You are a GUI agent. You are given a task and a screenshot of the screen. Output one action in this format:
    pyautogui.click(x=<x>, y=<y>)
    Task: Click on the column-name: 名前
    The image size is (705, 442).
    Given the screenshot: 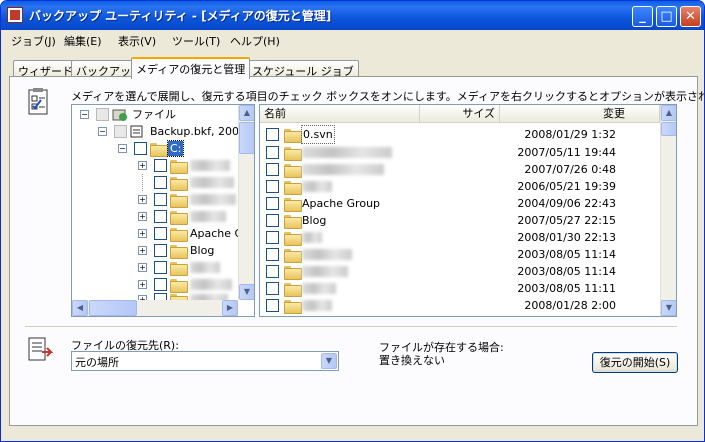 What is the action you would take?
    pyautogui.click(x=340, y=114)
    